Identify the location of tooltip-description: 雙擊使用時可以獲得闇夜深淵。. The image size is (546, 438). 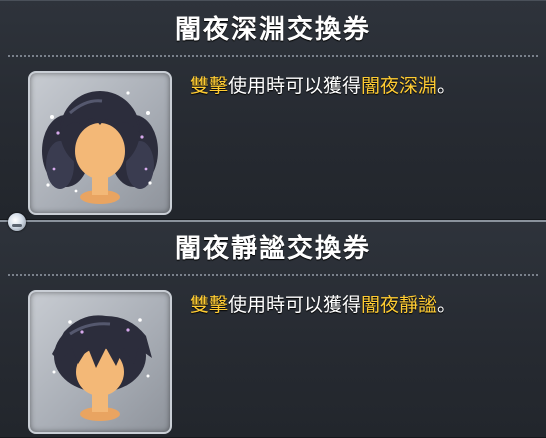
(363, 86).